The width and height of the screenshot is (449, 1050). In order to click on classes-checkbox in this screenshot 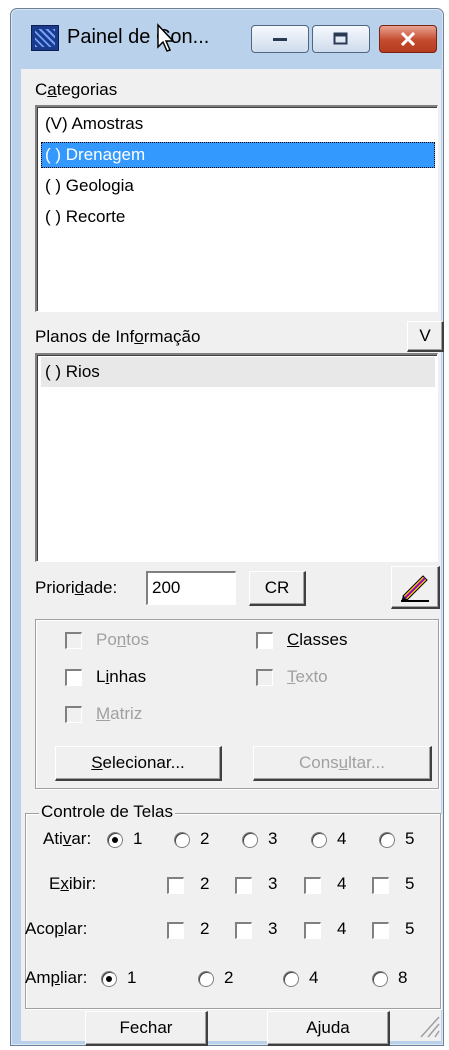, I will do `click(264, 640)`.